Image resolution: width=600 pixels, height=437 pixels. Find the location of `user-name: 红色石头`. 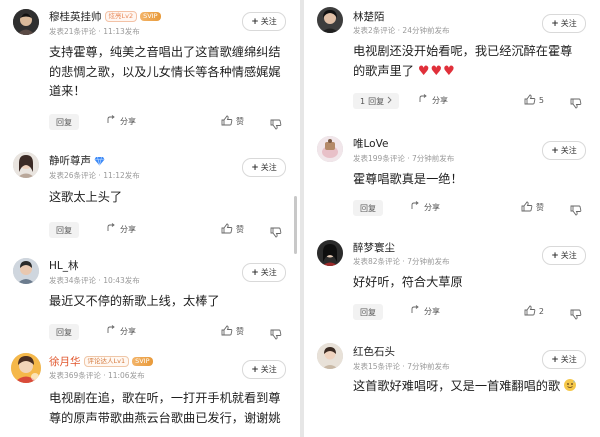

user-name: 红色石头 is located at coordinates (374, 351).